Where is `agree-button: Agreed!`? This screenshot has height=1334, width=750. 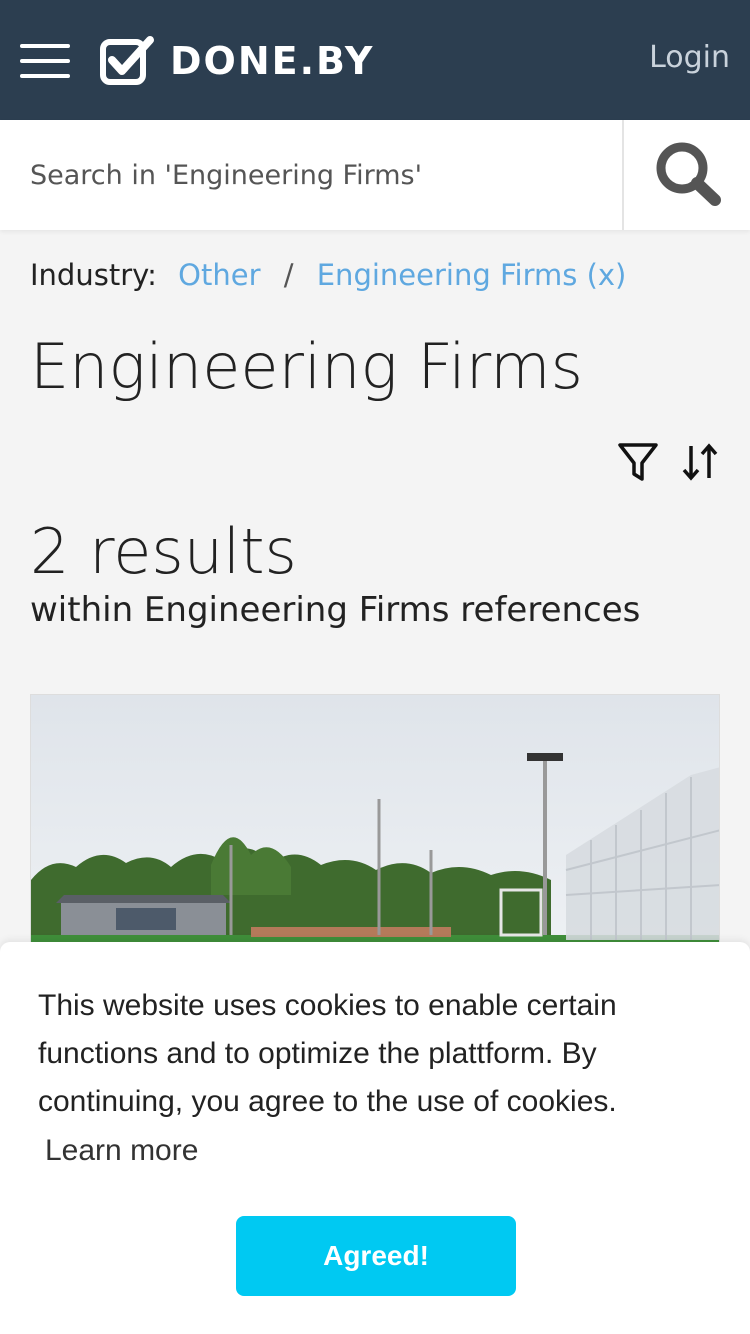
agree-button: Agreed! is located at coordinates (376, 1256).